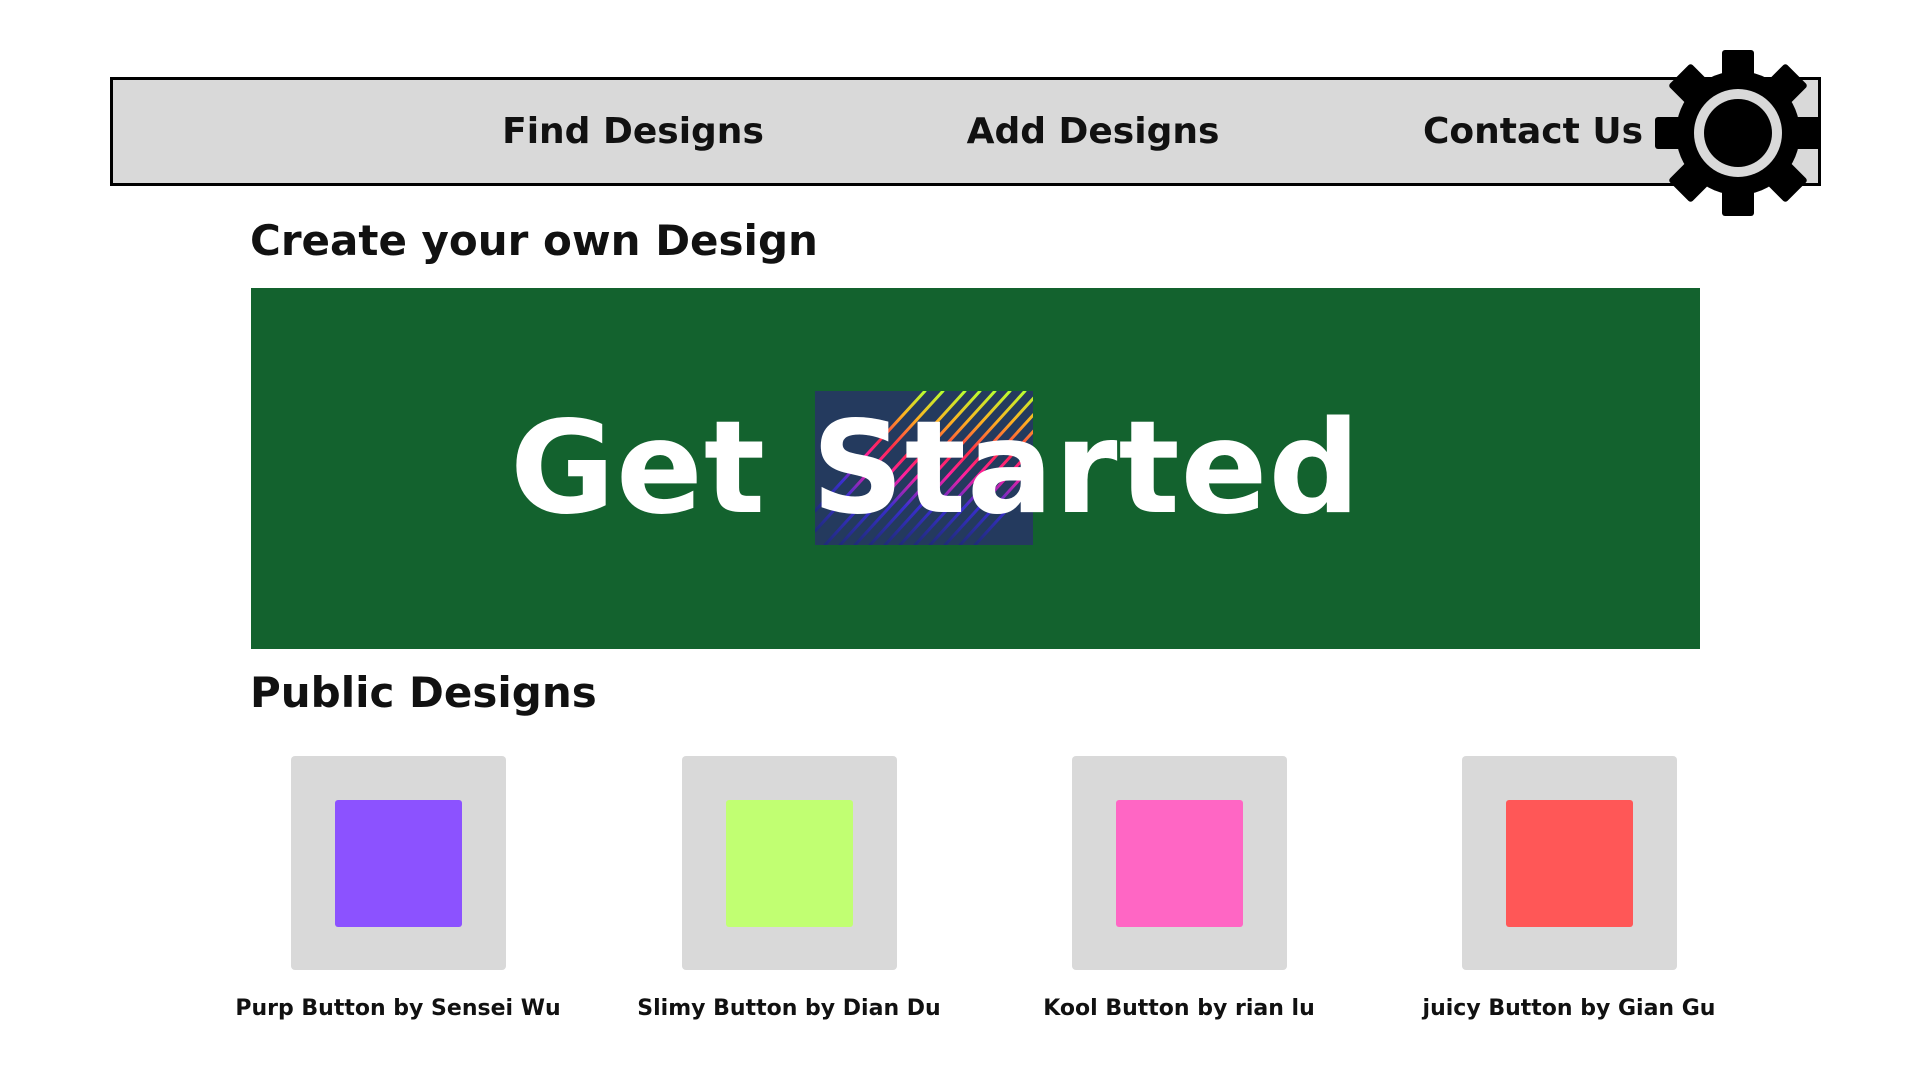 This screenshot has height=1080, width=1920. I want to click on design-caption-juicy: juicy Button by Gian Gu, so click(1569, 1008).